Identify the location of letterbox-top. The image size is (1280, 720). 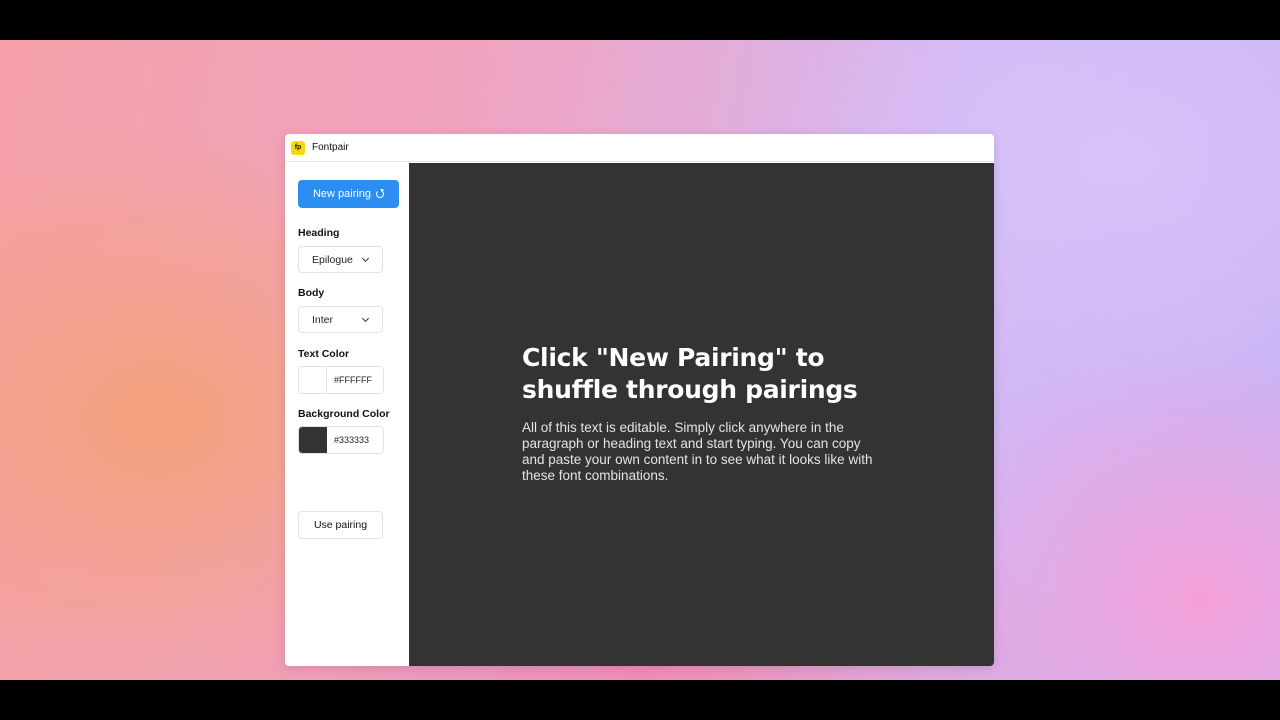
(640, 20).